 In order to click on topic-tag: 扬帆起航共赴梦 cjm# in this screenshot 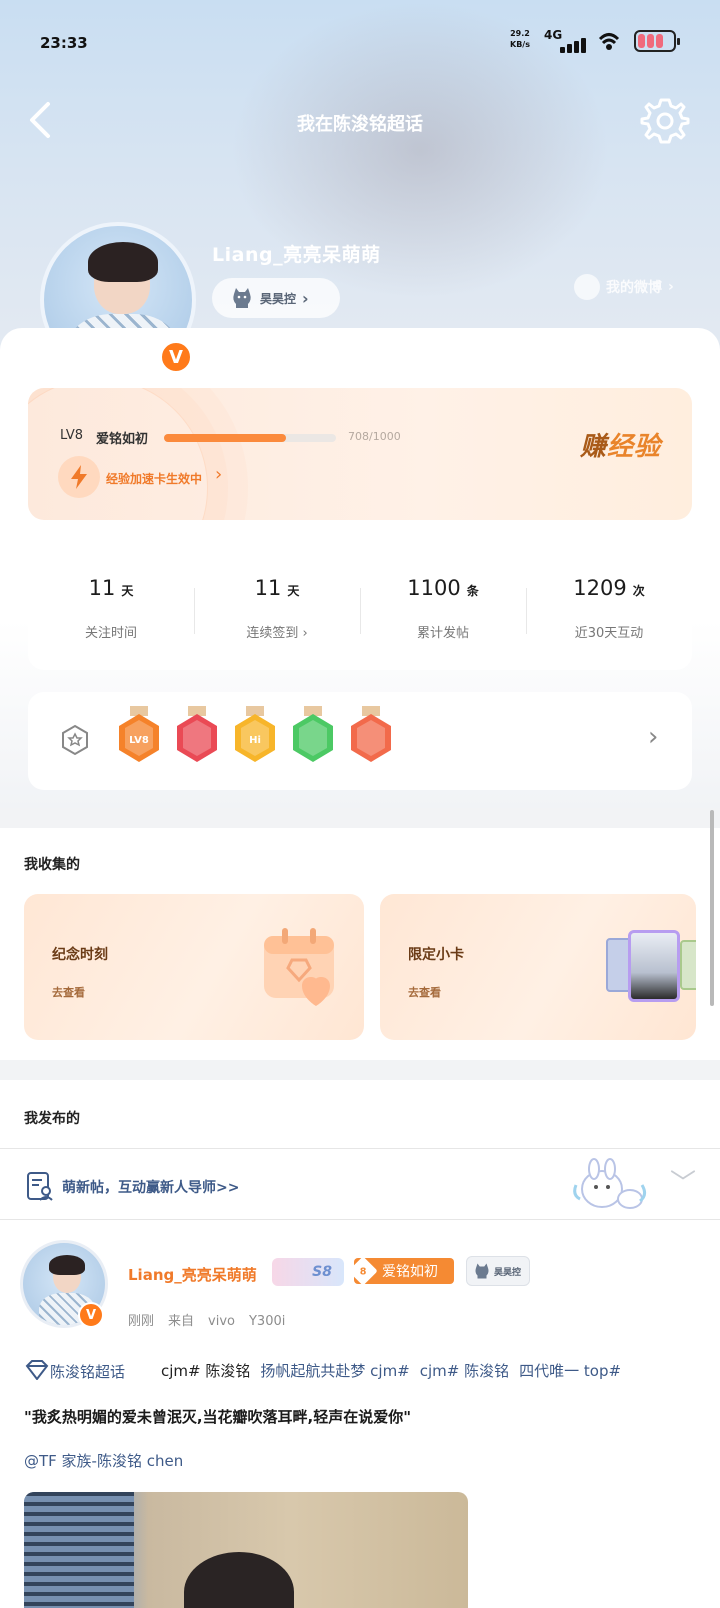, I will do `click(334, 1371)`.